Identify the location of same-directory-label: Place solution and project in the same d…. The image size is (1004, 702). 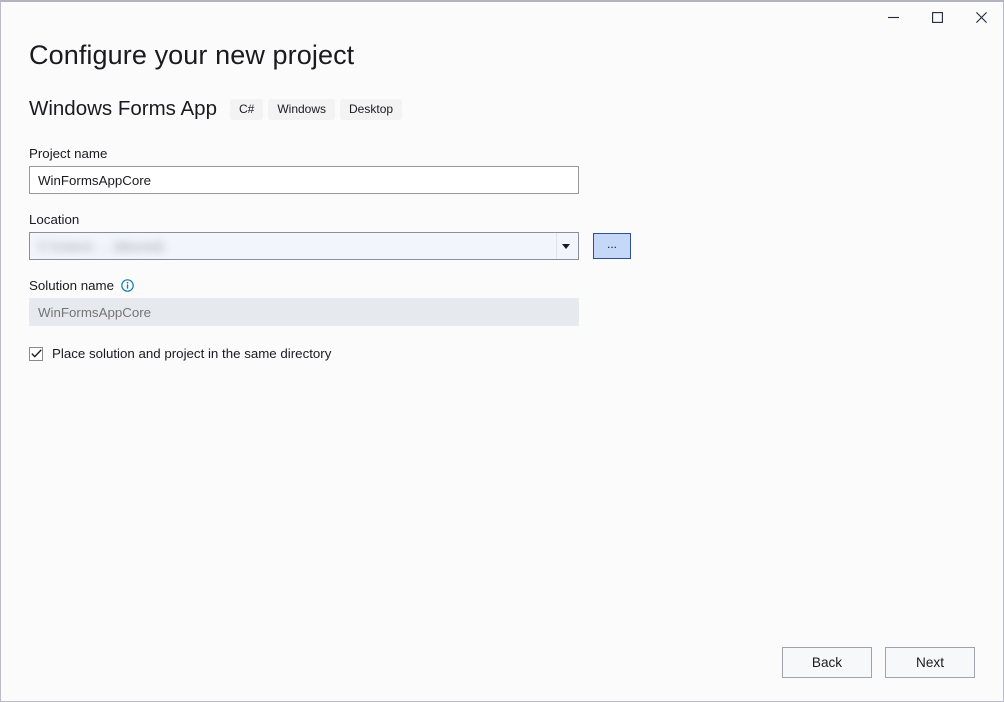
(192, 353).